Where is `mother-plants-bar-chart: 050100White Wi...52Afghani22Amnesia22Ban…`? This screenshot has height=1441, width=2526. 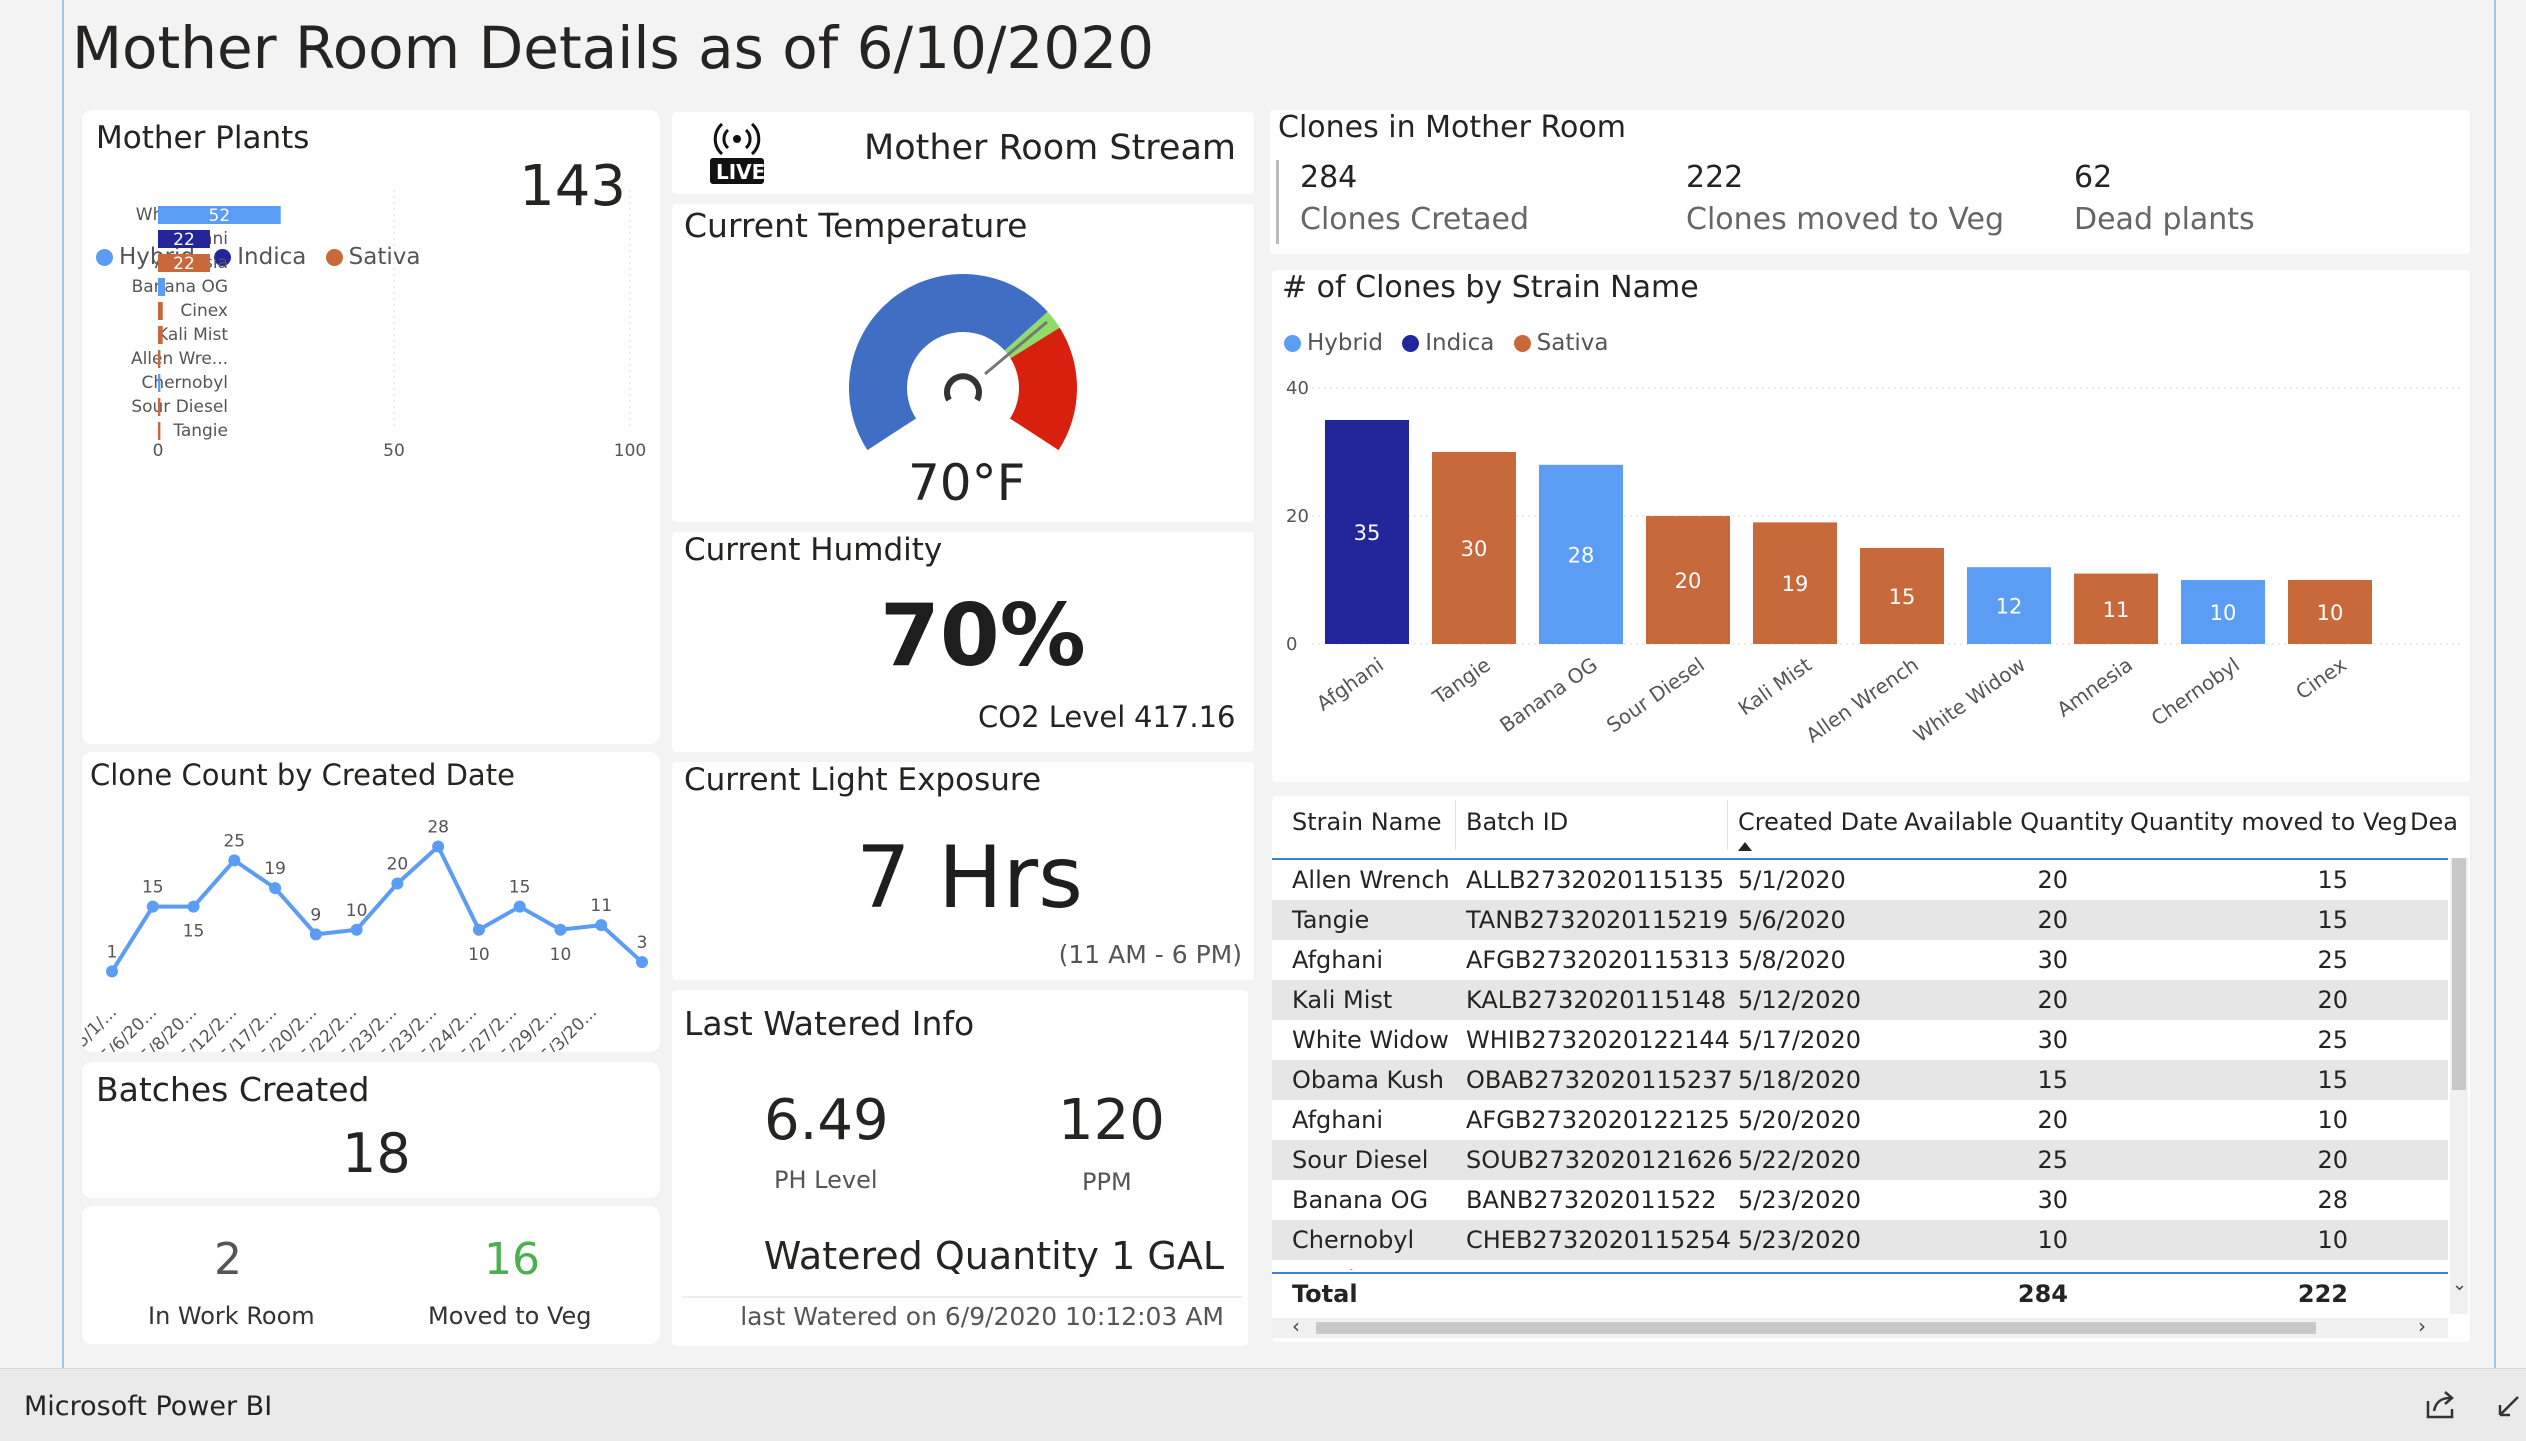 mother-plants-bar-chart: 050100White Wi...52Afghani22Amnesia22Ban… is located at coordinates (371, 427).